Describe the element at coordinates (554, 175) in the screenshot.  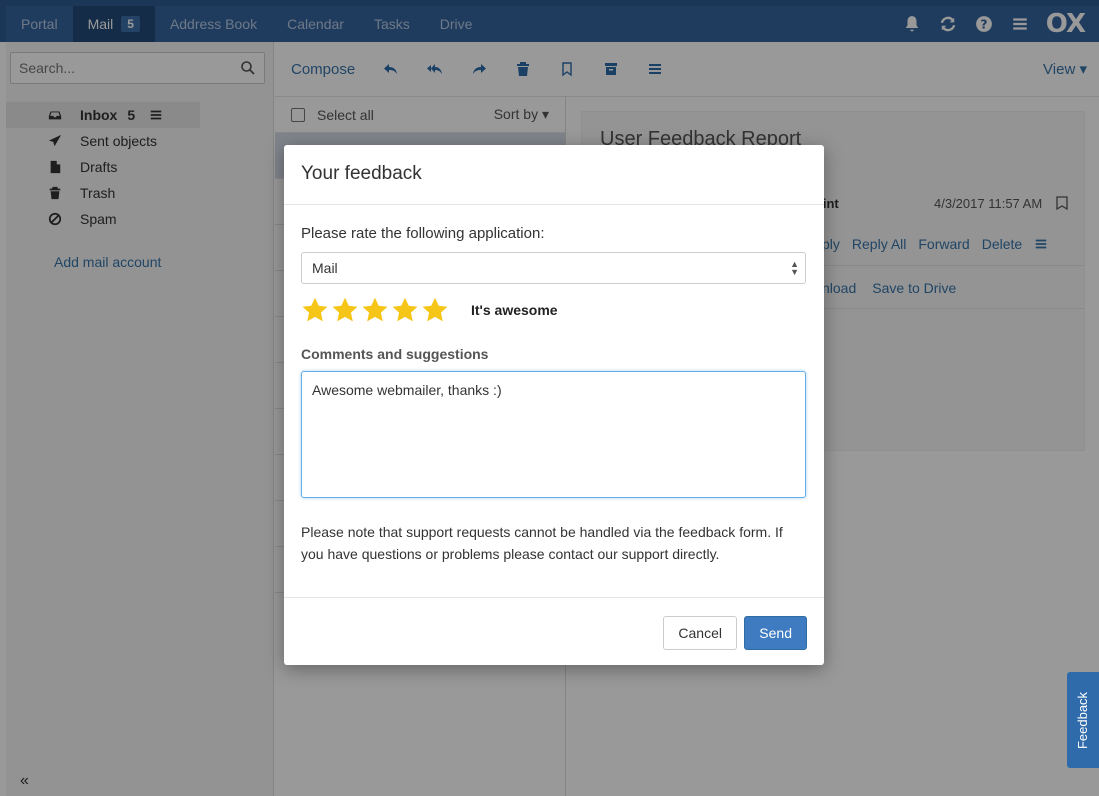
I see `dialog-header: Your feedback` at that location.